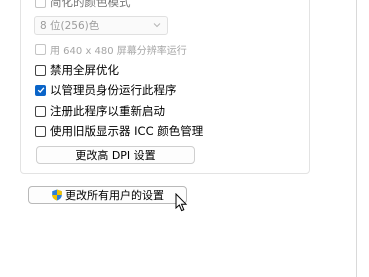 The image size is (369, 277). What do you see at coordinates (157, 25) in the screenshot?
I see `chevron-down-icon` at bounding box center [157, 25].